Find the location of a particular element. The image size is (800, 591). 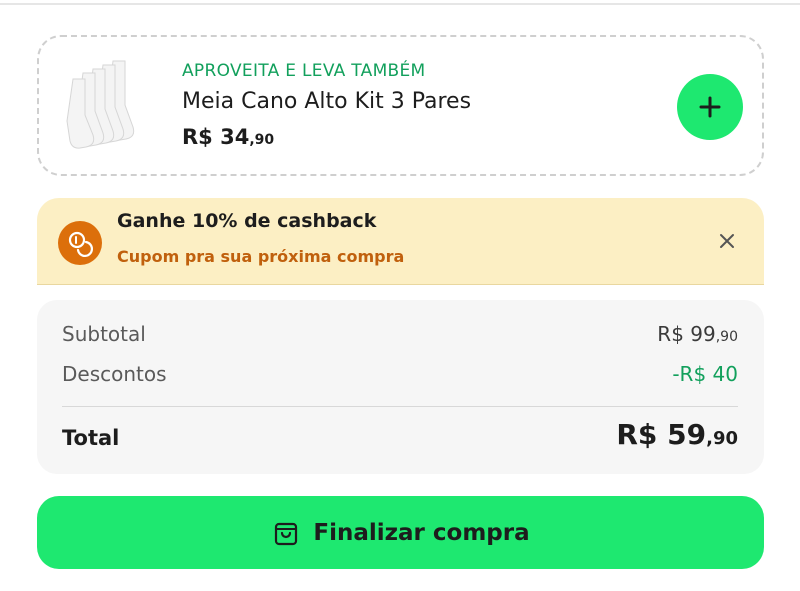

upsell-product-name: Meia Cano Alto Kit 3 Pares is located at coordinates (326, 101).